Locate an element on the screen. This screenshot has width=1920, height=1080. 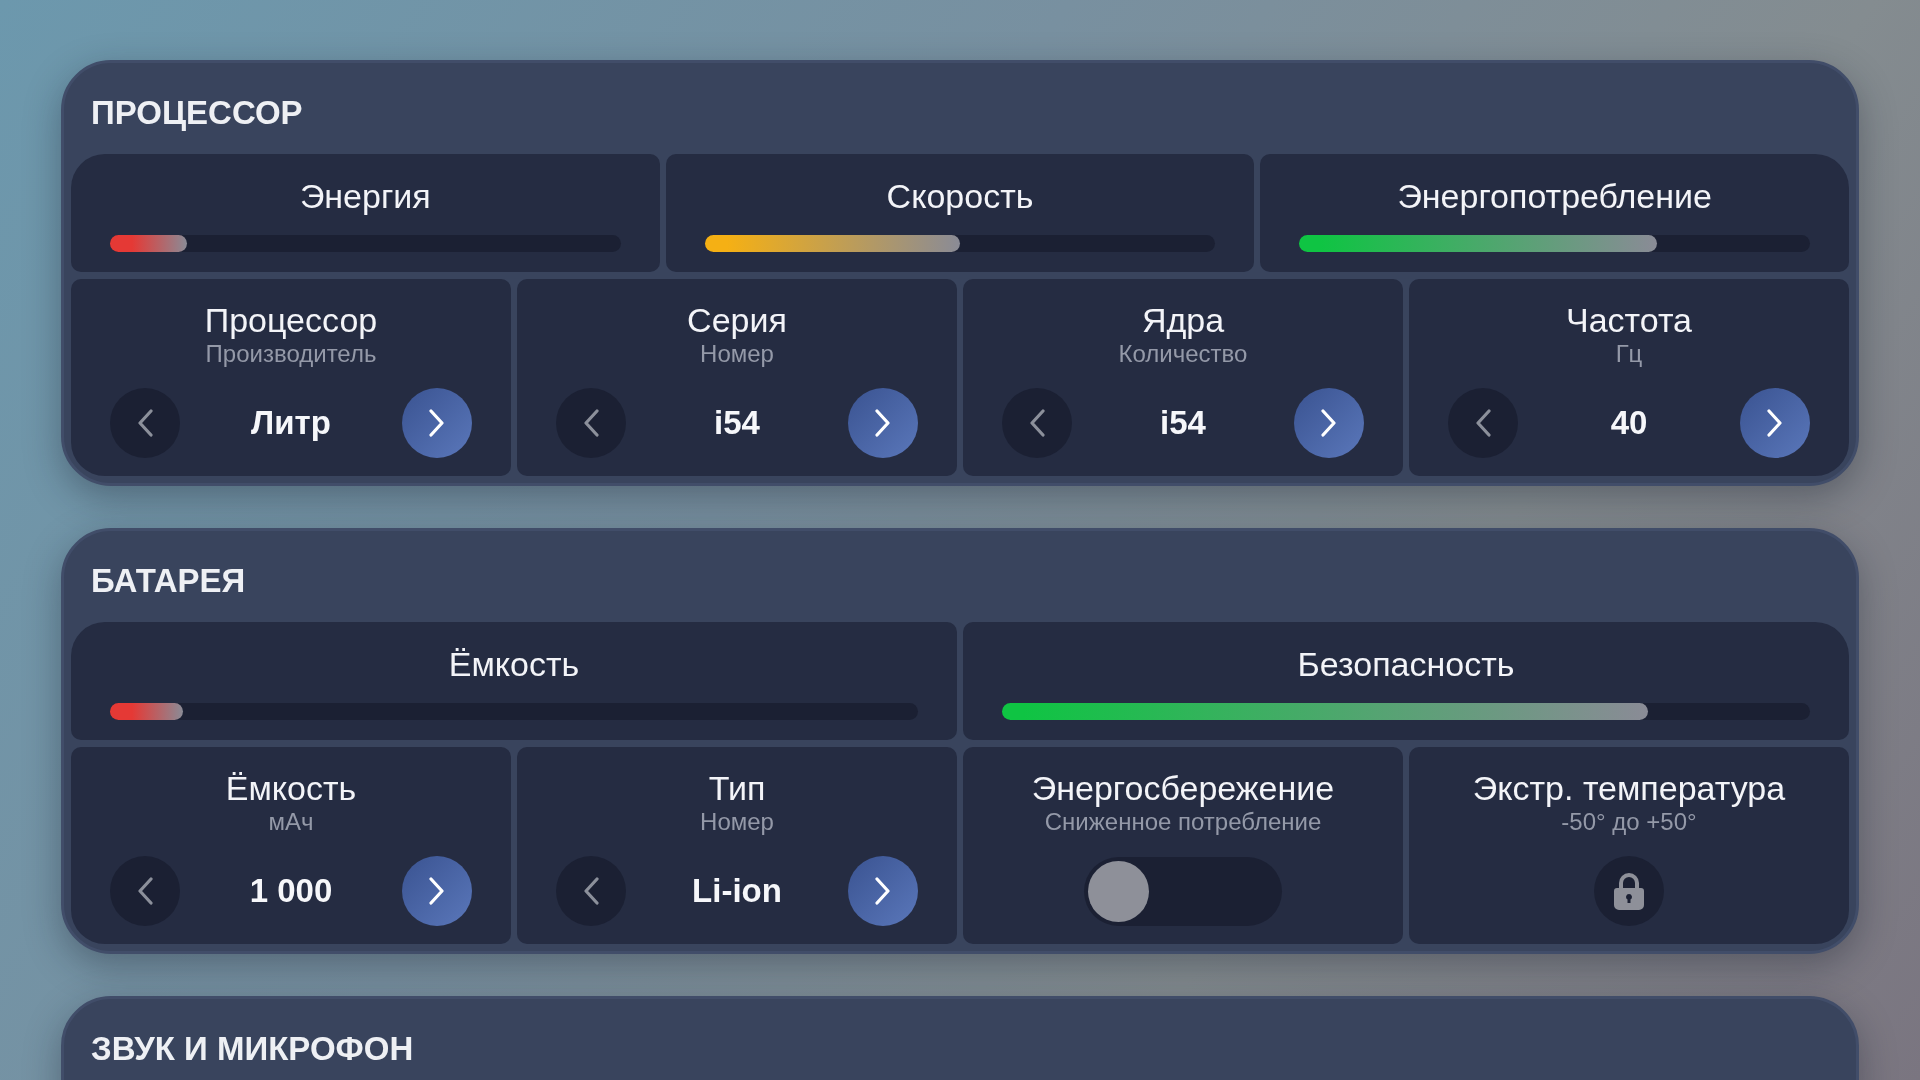
setting-title: Ядра is located at coordinates (1183, 320).